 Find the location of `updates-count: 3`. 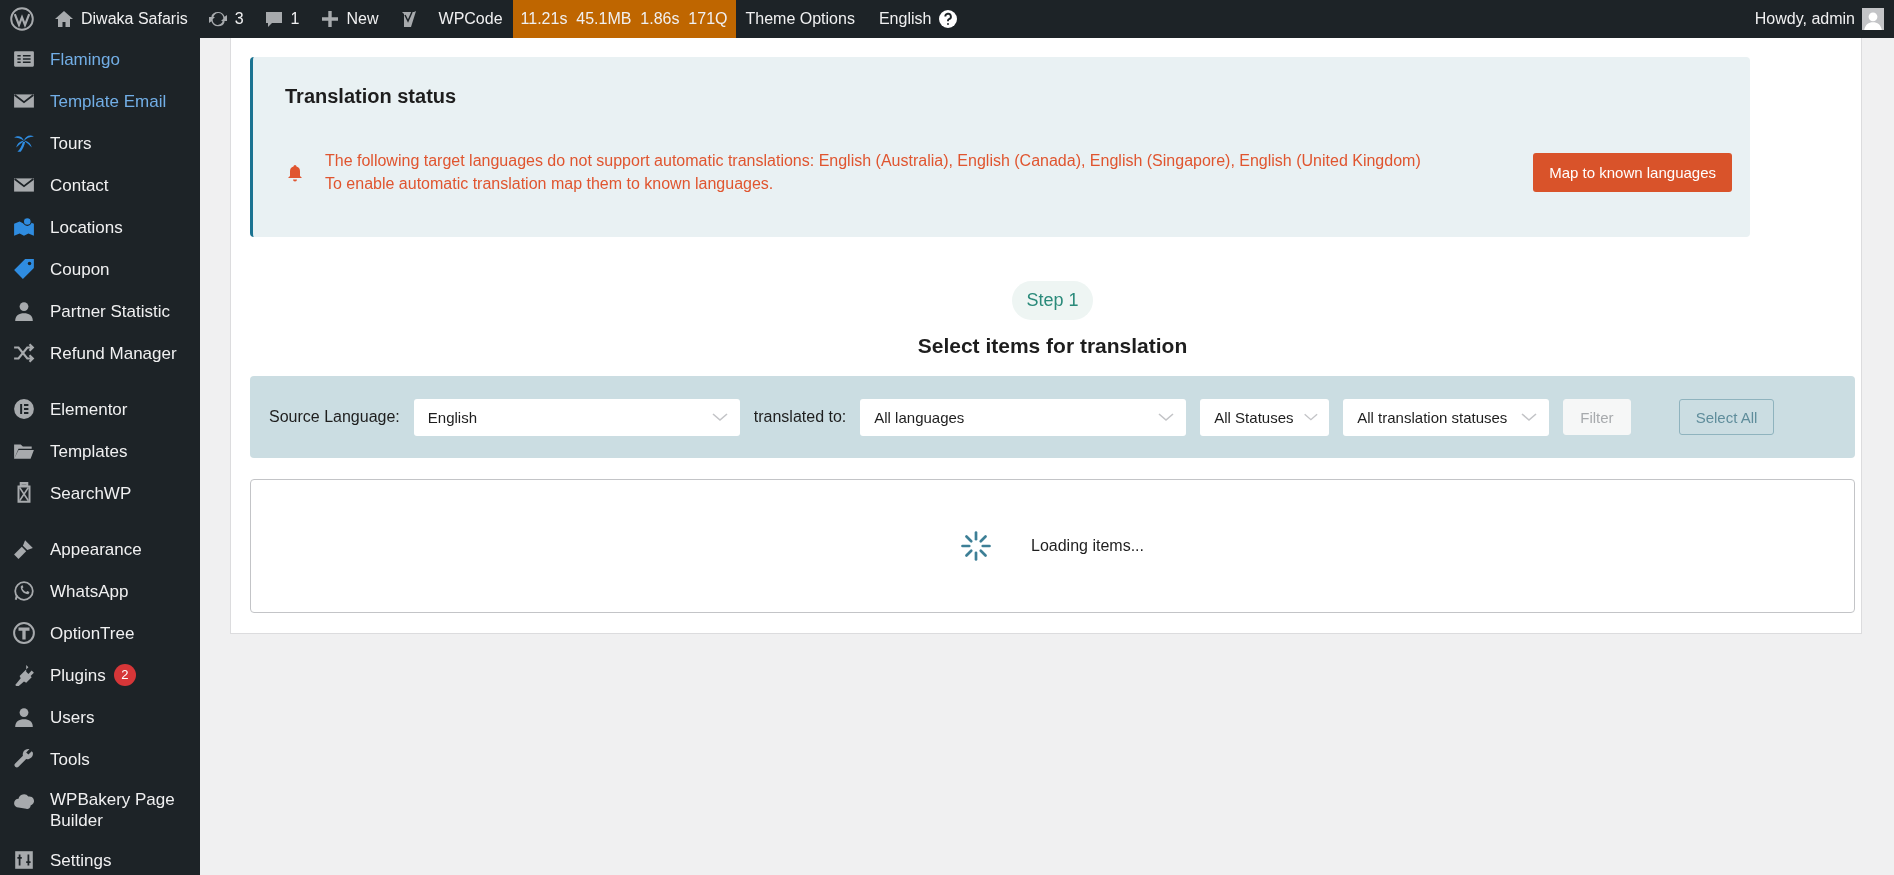

updates-count: 3 is located at coordinates (239, 19).